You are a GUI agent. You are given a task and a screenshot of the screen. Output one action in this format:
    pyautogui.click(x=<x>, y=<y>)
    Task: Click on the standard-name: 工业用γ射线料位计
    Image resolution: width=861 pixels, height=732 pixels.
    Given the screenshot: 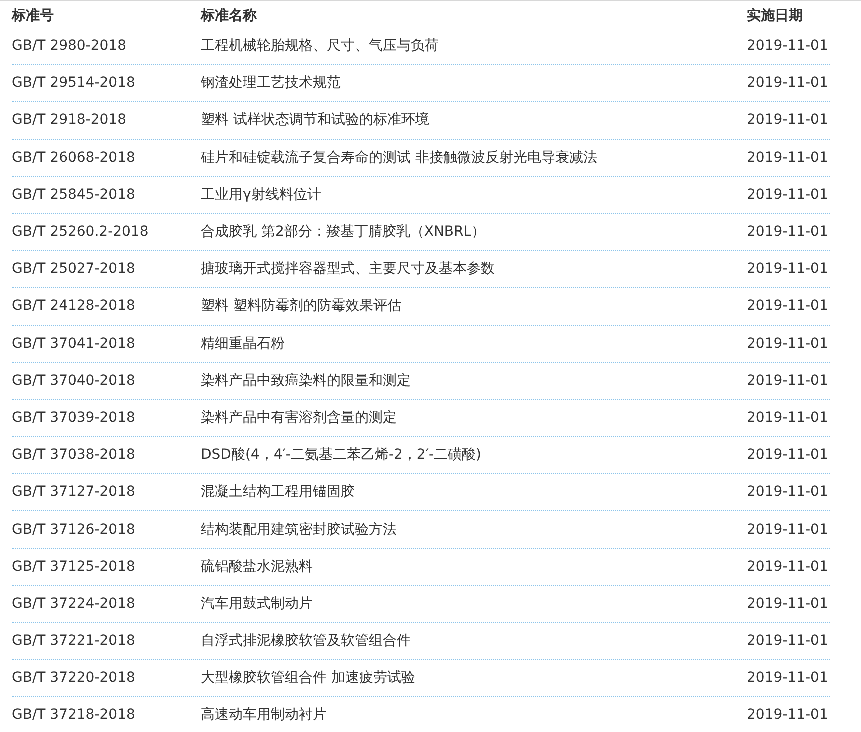 What is the action you would take?
    pyautogui.click(x=261, y=195)
    